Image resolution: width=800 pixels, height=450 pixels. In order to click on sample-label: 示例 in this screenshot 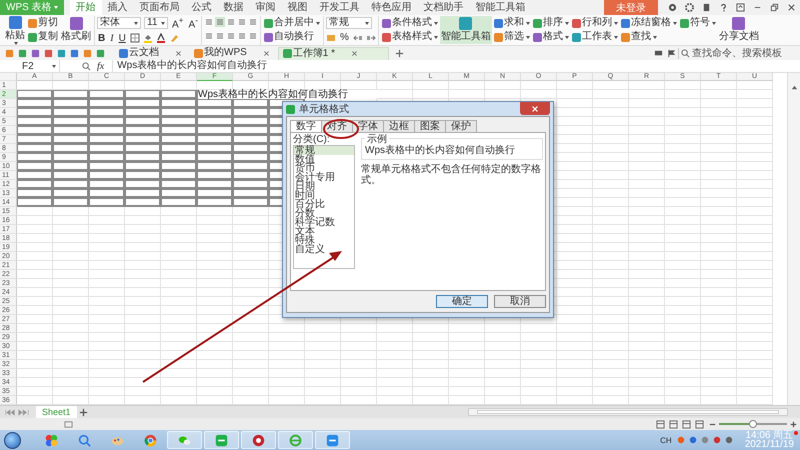, I will do `click(377, 140)`.